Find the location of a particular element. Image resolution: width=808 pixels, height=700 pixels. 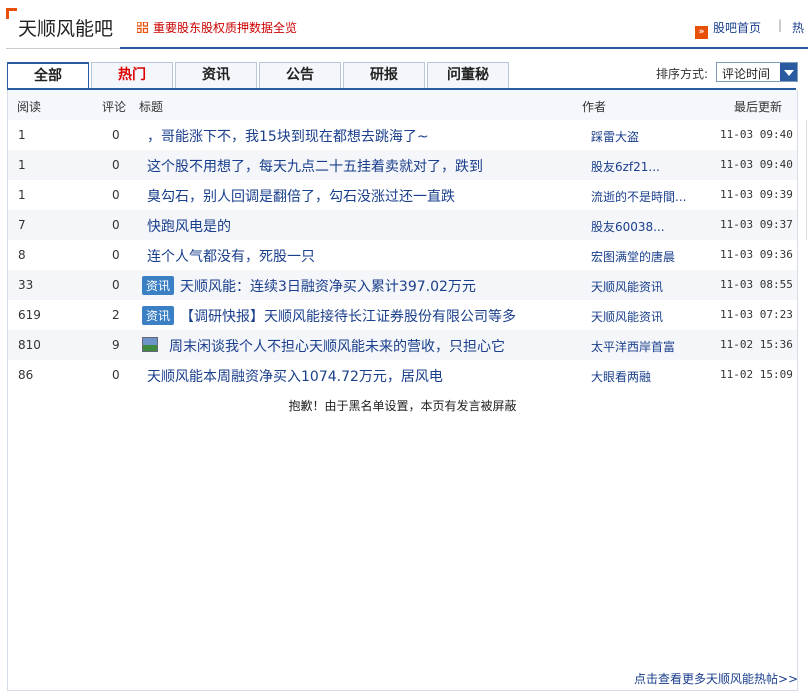

promo-text: 重要股东股权质押数据全览 is located at coordinates (225, 28).